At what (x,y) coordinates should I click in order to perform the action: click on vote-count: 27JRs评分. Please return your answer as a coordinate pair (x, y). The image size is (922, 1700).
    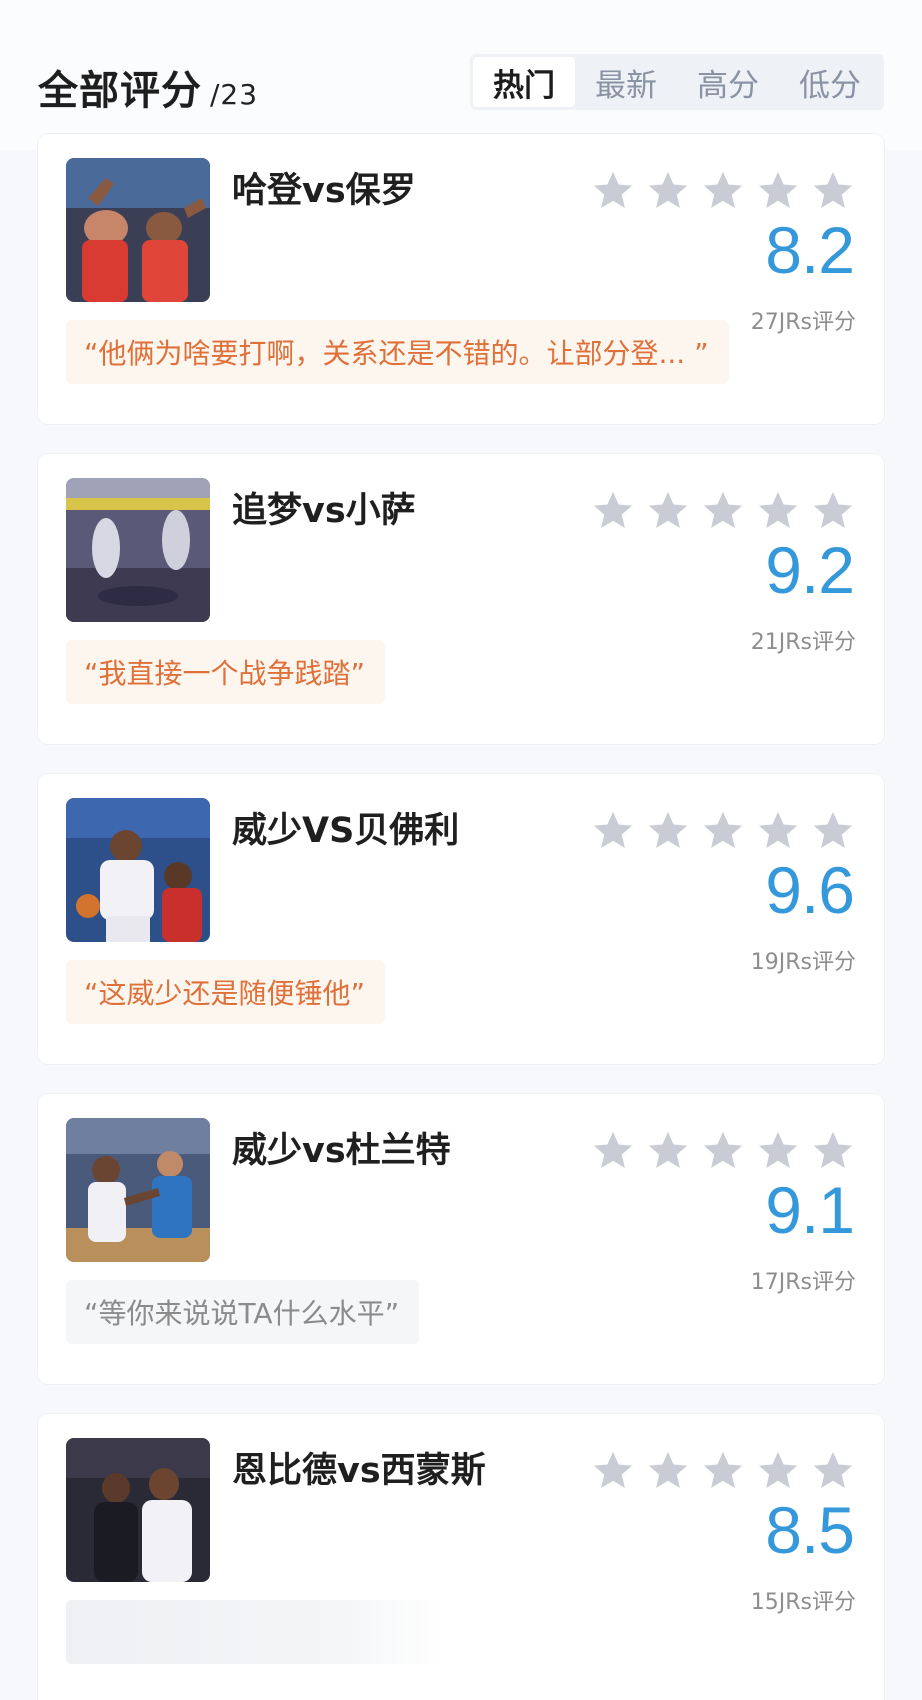
    Looking at the image, I should click on (803, 322).